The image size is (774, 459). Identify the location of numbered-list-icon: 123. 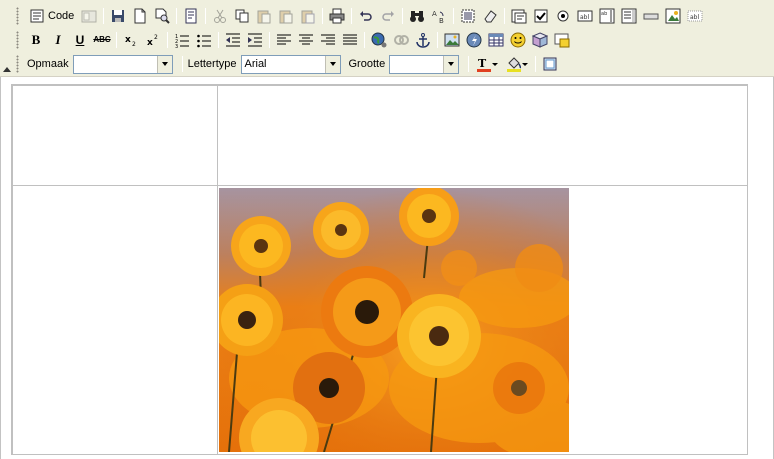
(182, 41).